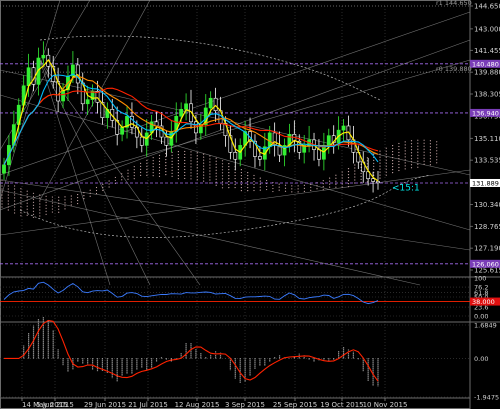  What do you see at coordinates (485, 326) in the screenshot?
I see `macd-tick-label: 1.6849` at bounding box center [485, 326].